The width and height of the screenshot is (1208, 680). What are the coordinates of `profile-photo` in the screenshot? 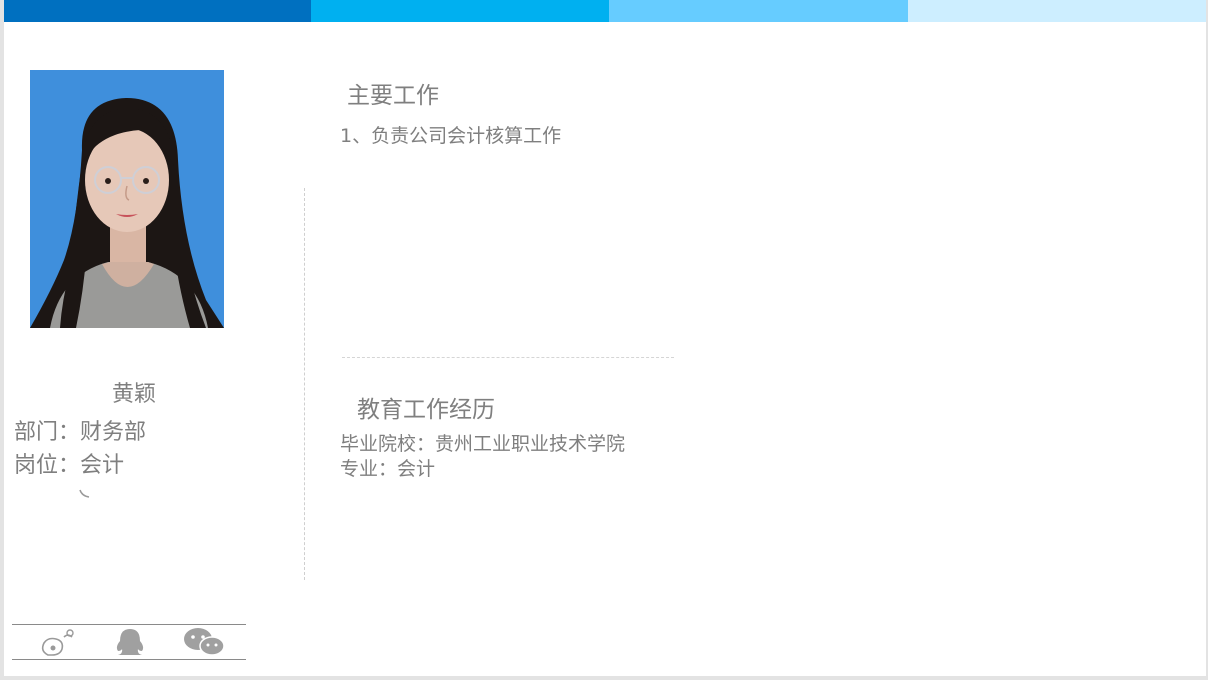 It's located at (127, 199).